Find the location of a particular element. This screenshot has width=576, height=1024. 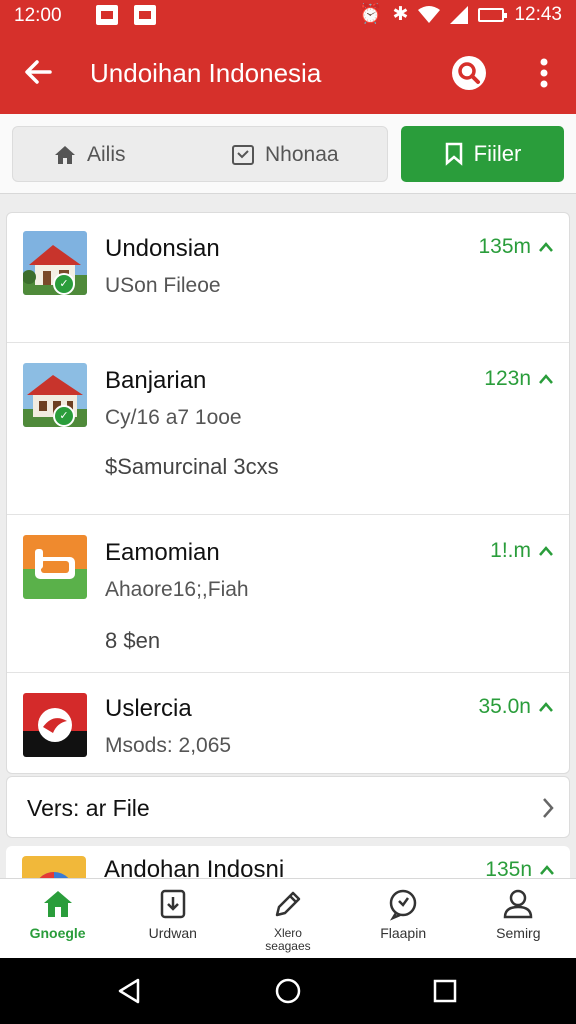

app-subtitle: Cy/16 a7 1ooe is located at coordinates (173, 417).